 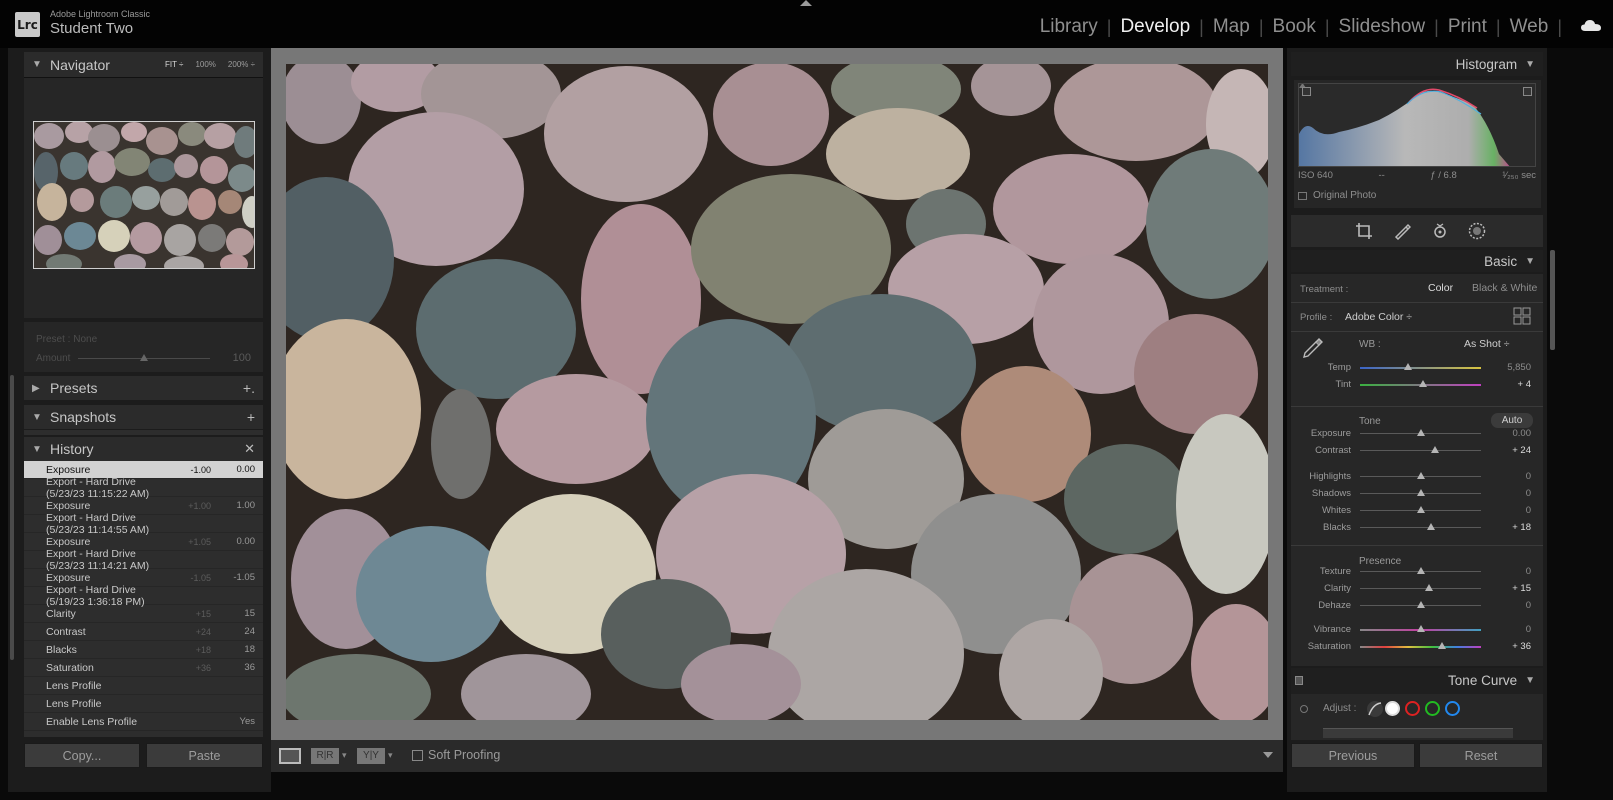 What do you see at coordinates (143, 650) in the screenshot?
I see `history-item: Blacks +18 18` at bounding box center [143, 650].